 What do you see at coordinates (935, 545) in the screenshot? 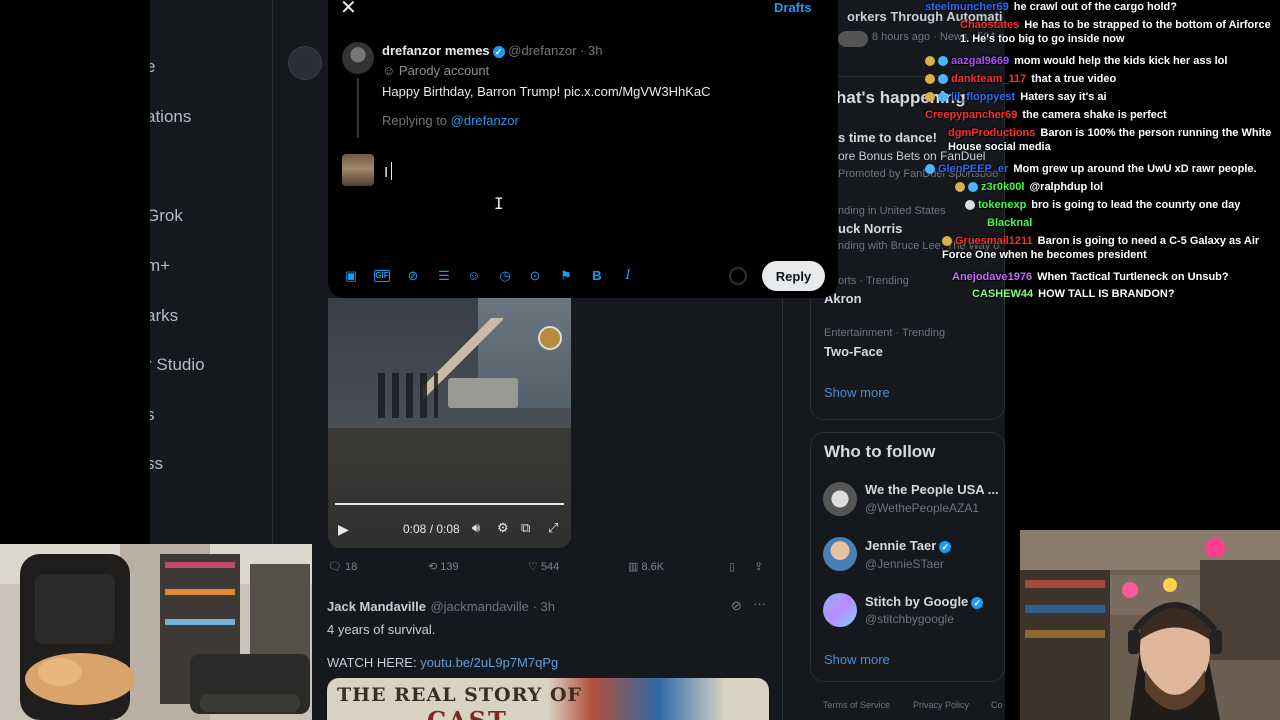
I see `follow-name: Jennie Taer ✓` at bounding box center [935, 545].